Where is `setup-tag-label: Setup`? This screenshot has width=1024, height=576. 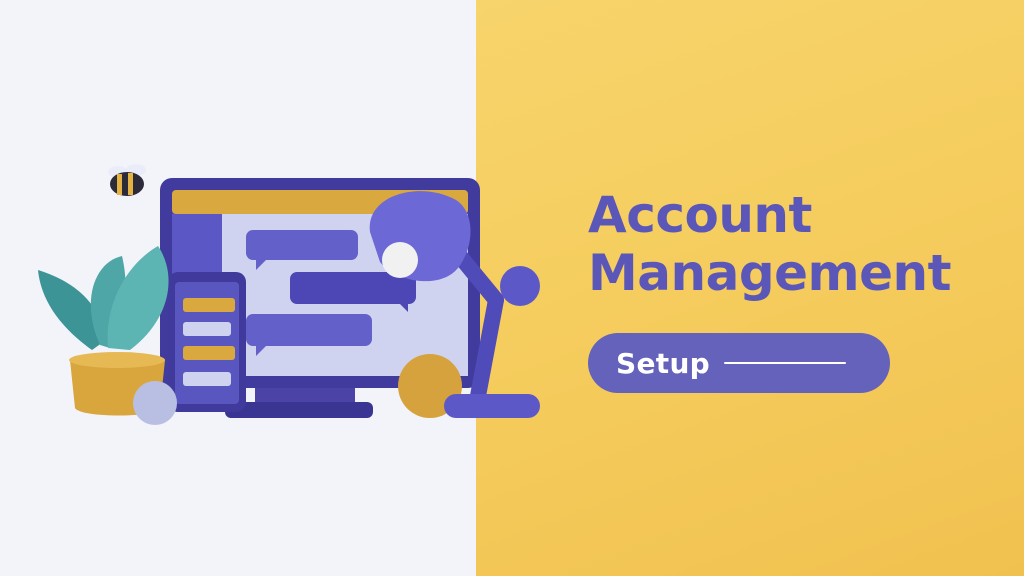
setup-tag-label: Setup is located at coordinates (663, 363).